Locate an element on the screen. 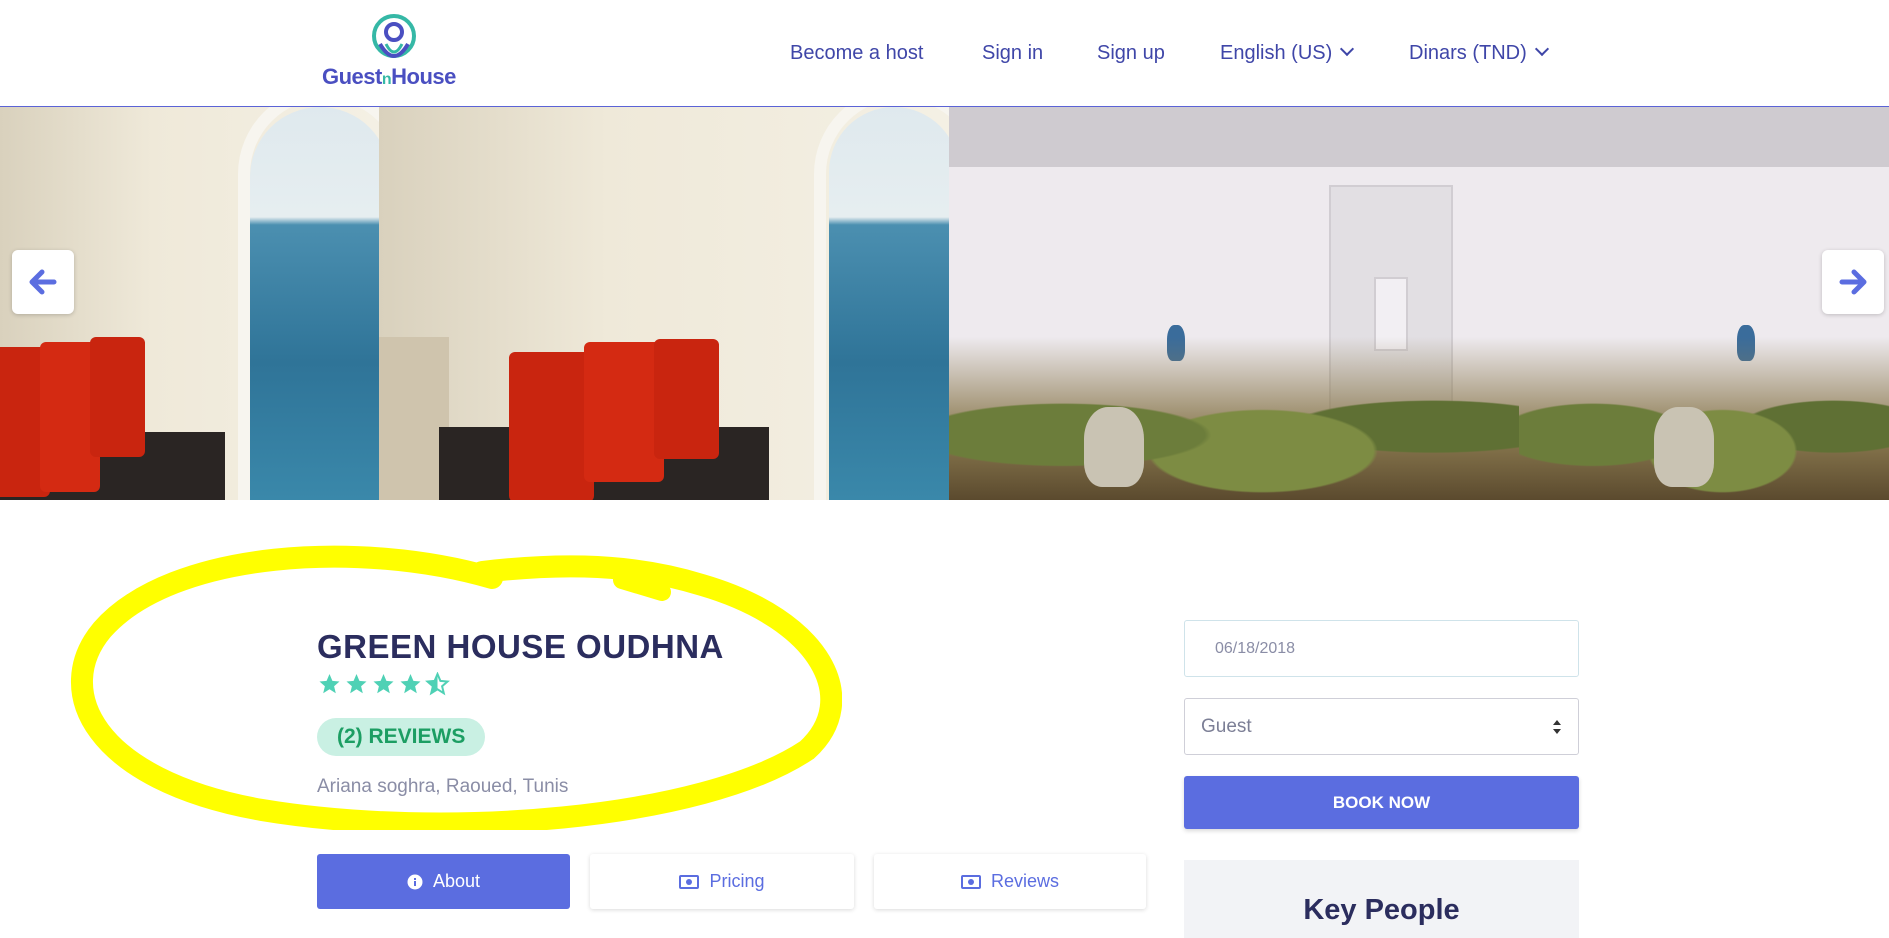  nav-sign-in: Sign in is located at coordinates (1012, 53).